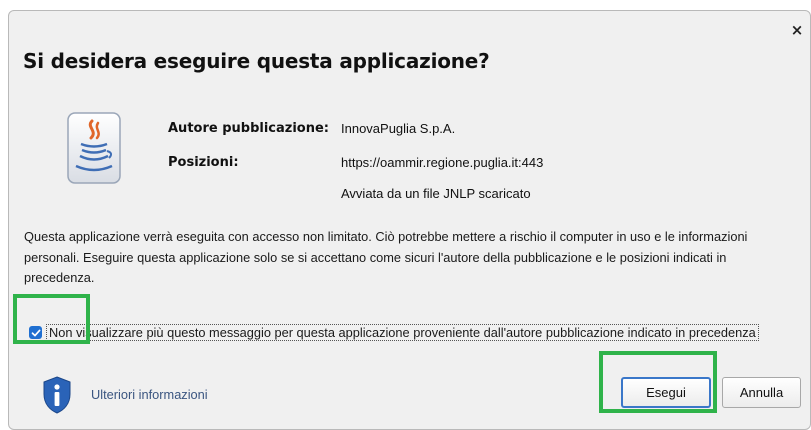  I want to click on locations-label: Posizioni:, so click(203, 162).